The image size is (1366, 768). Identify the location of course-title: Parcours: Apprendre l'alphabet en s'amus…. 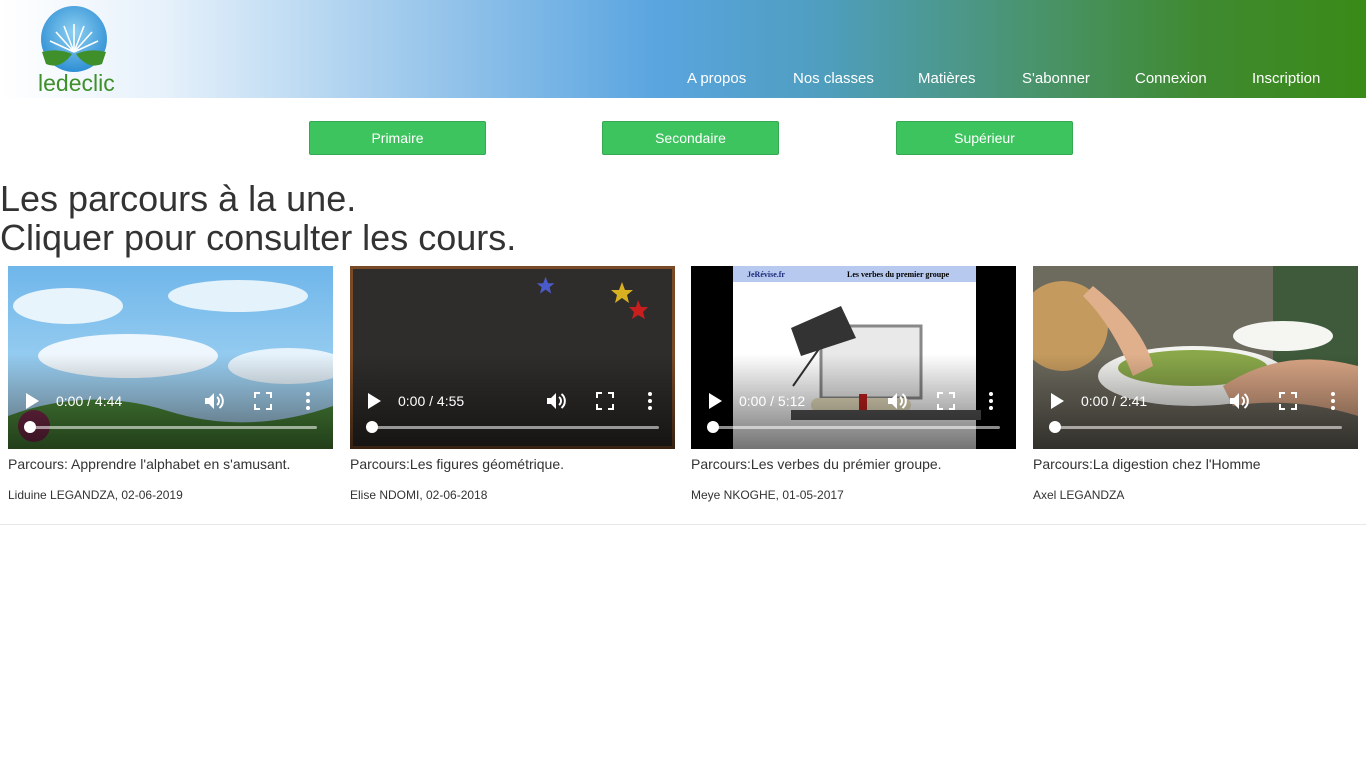
(170, 464).